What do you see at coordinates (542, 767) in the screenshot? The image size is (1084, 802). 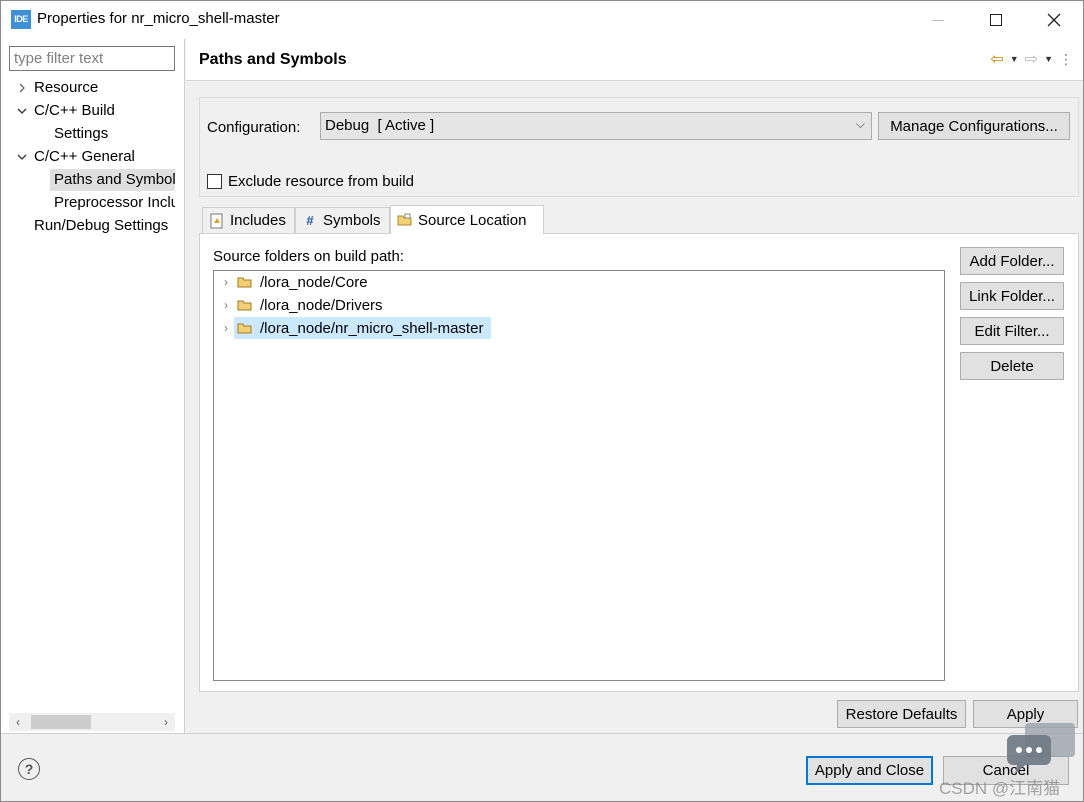 I see `dialog-button-bar: ? Apply and Close Cancel CSDN @江南猫` at bounding box center [542, 767].